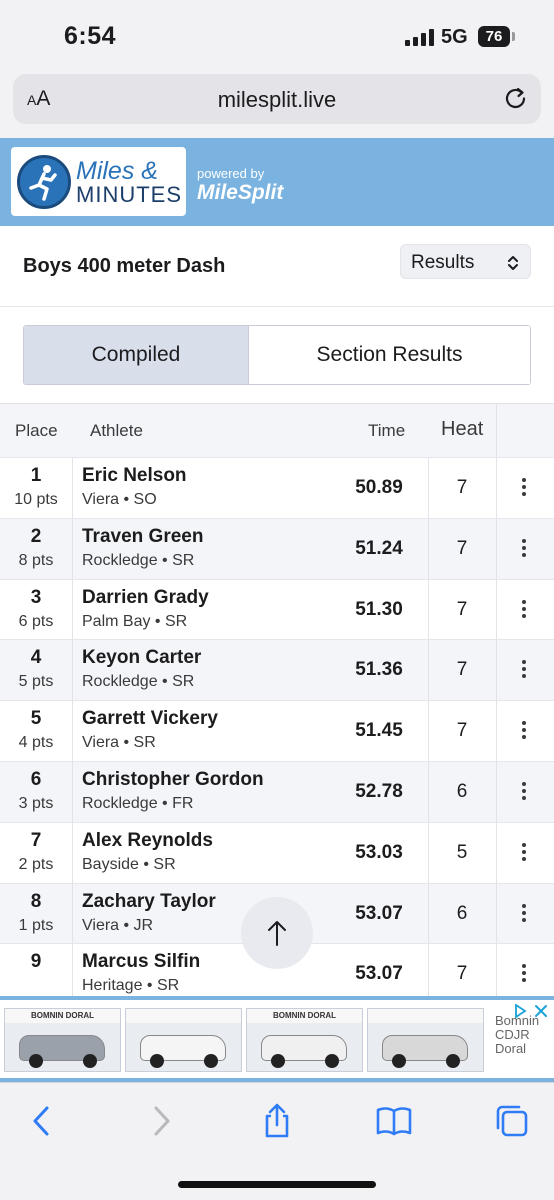 This screenshot has height=1200, width=554. What do you see at coordinates (116, 431) in the screenshot?
I see `header-athlete: Athlete` at bounding box center [116, 431].